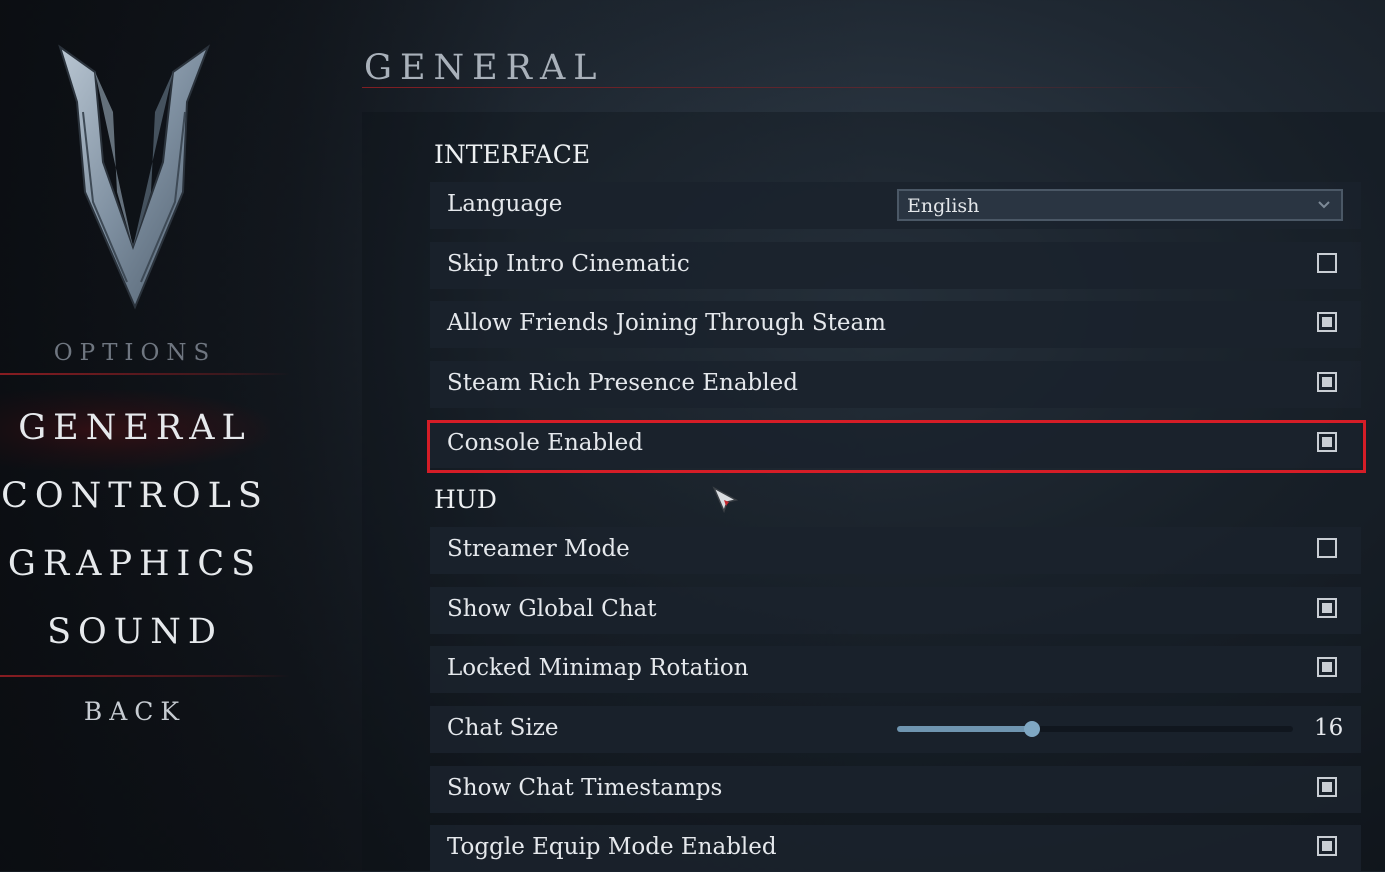 This screenshot has height=872, width=1385. I want to click on setting-label-toggle-equip-mode: Toggle Equip Mode Enabled, so click(612, 847).